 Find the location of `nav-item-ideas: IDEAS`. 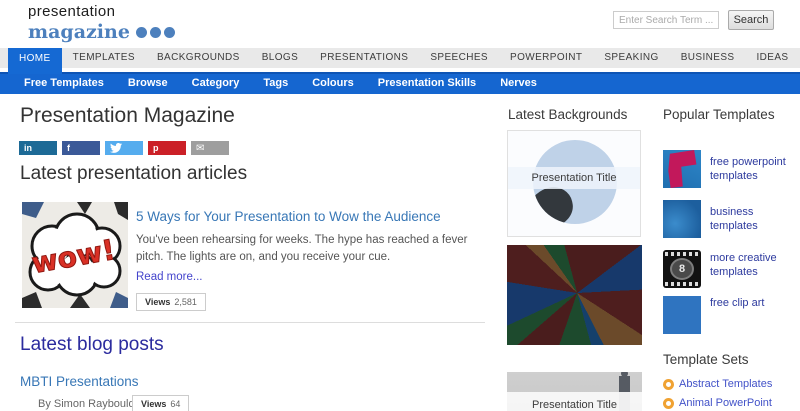

nav-item-ideas: IDEAS is located at coordinates (772, 58).